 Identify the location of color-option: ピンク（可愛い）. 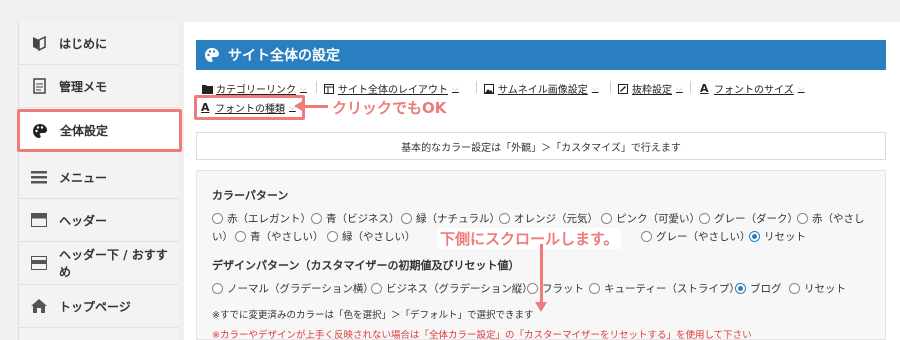
(650, 218).